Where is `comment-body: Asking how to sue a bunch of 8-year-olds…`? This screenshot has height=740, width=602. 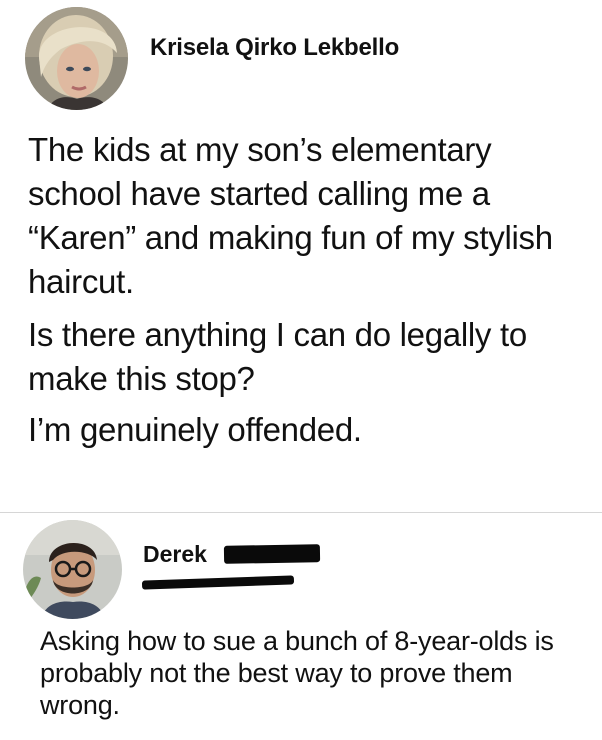
comment-body: Asking how to sue a bunch of 8-year-olds… is located at coordinates (310, 673).